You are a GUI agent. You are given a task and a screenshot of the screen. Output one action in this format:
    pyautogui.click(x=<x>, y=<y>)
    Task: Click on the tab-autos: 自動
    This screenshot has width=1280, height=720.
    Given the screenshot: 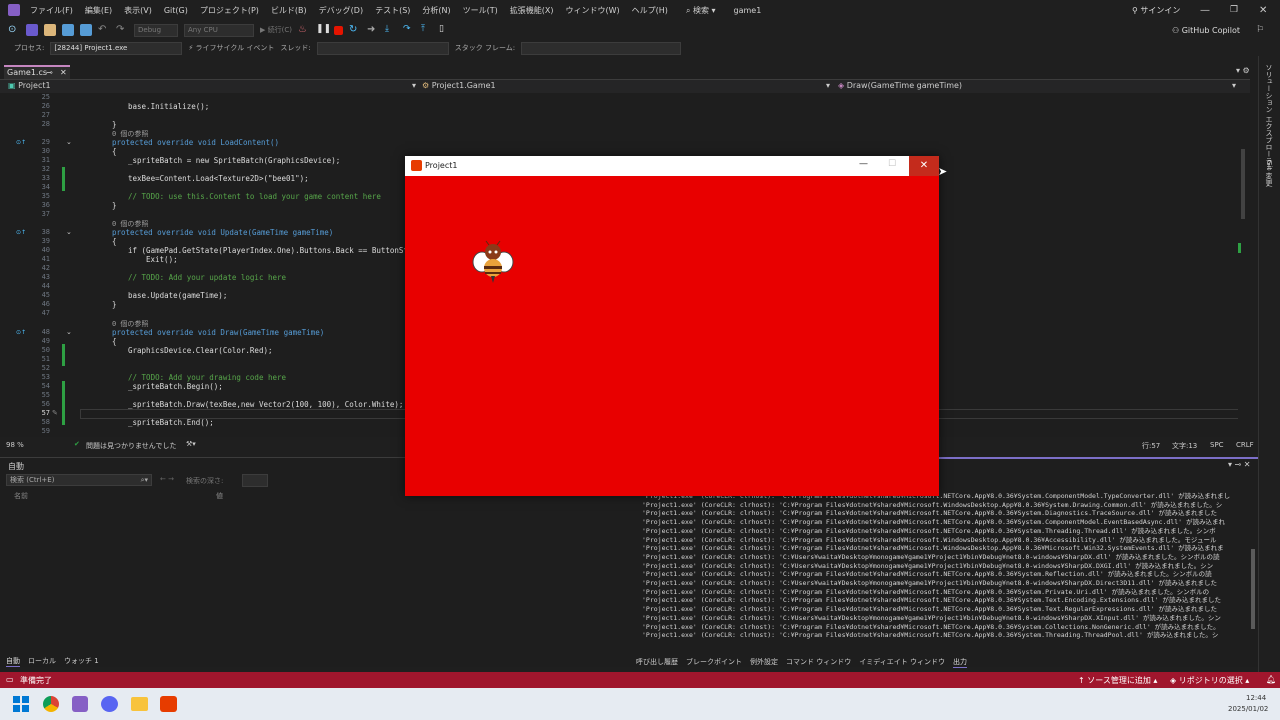 What is the action you would take?
    pyautogui.click(x=13, y=661)
    